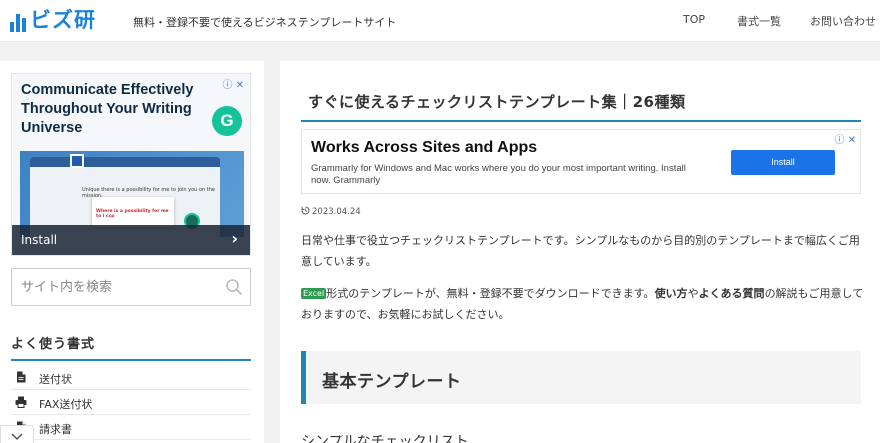 Image resolution: width=880 pixels, height=443 pixels. I want to click on content-ad-title: Works Across Sites and Apps, so click(424, 147).